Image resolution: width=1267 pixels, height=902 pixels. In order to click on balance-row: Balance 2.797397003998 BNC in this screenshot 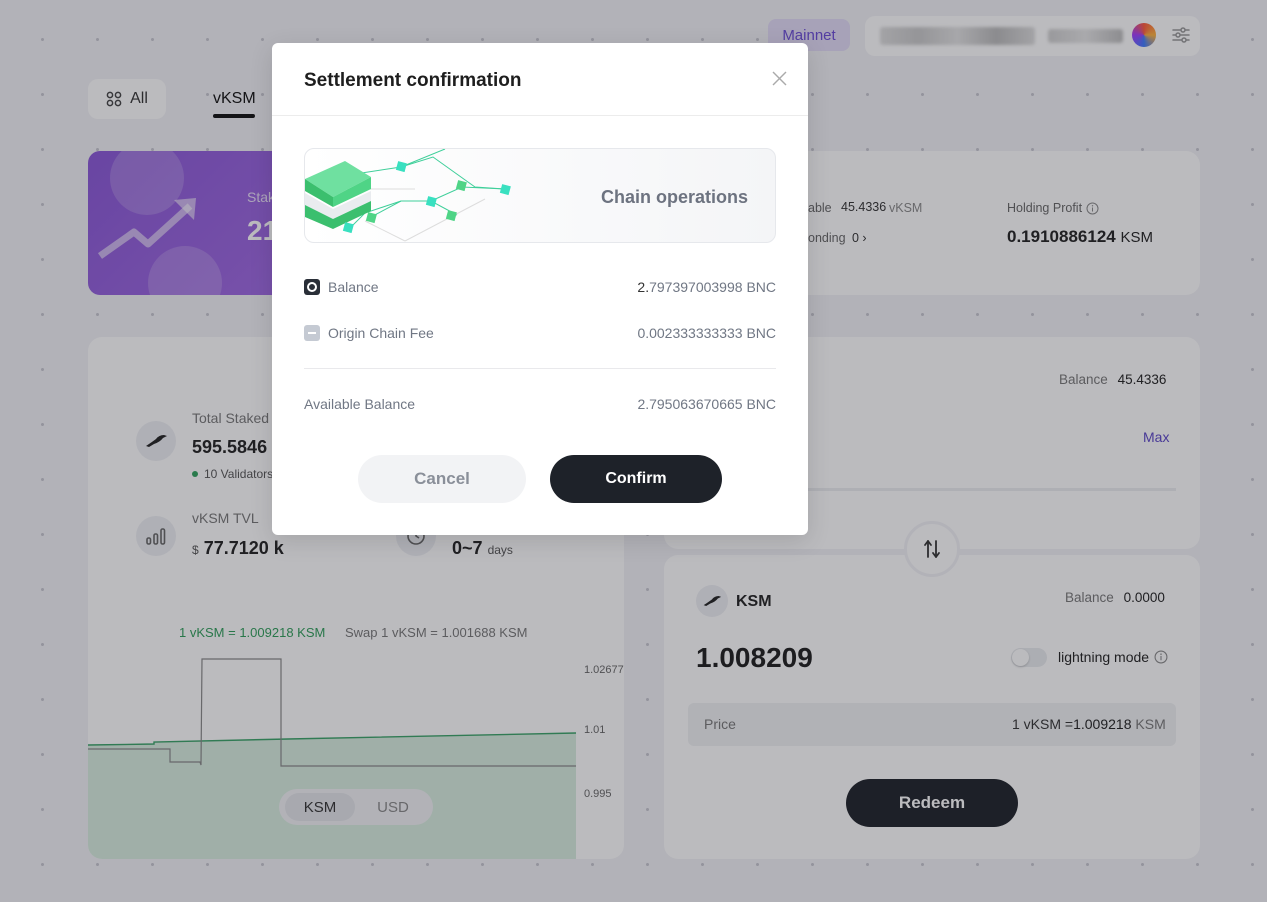, I will do `click(540, 287)`.